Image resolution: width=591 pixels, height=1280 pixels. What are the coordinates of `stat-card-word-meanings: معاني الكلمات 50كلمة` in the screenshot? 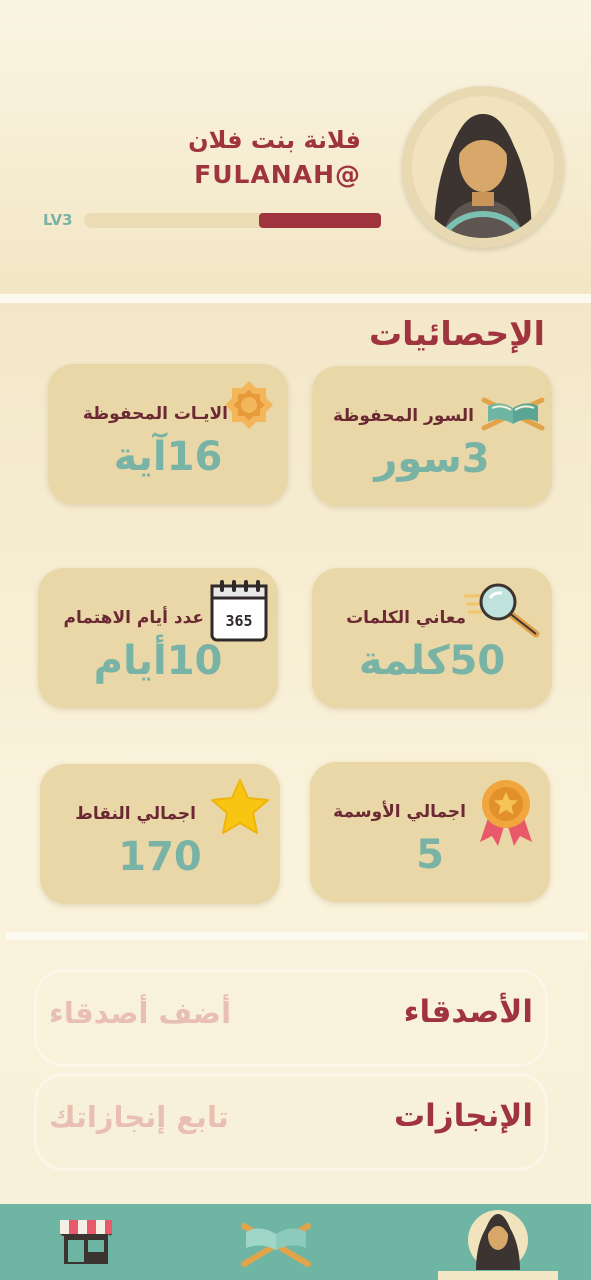 It's located at (432, 638).